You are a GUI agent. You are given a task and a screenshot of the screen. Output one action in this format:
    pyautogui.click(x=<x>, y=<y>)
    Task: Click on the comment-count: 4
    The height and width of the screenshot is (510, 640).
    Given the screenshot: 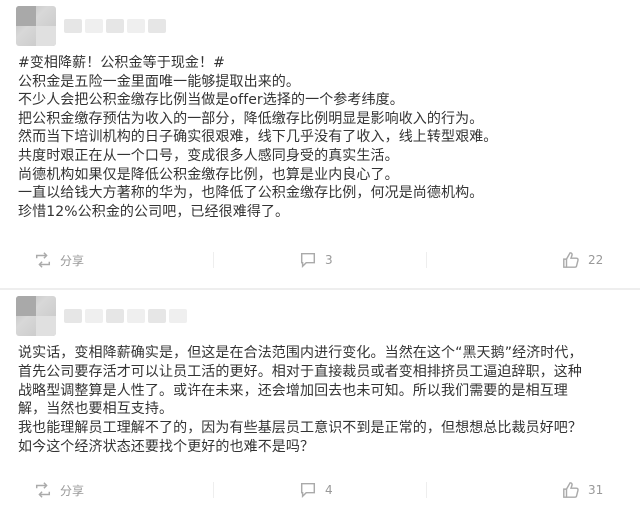 What is the action you would take?
    pyautogui.click(x=329, y=490)
    